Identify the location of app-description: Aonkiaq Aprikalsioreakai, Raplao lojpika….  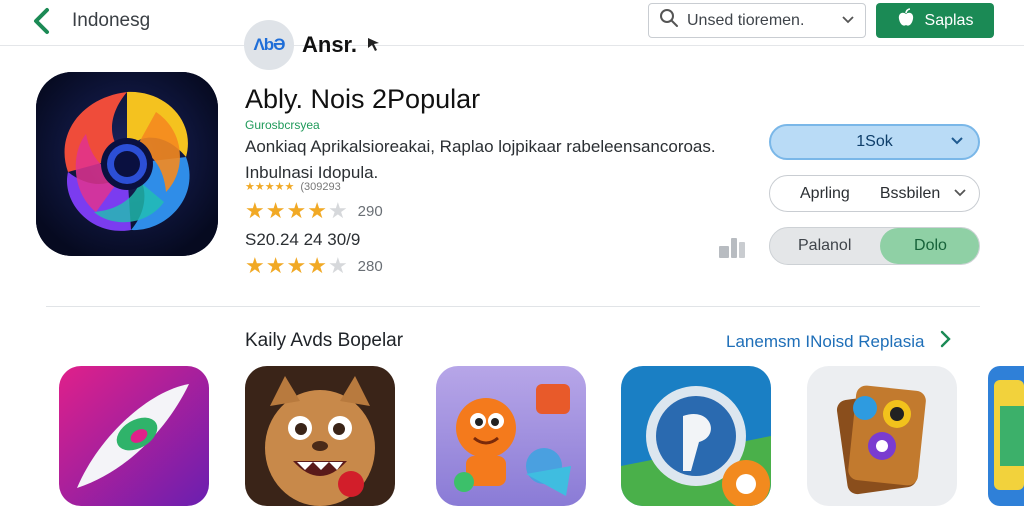
(480, 159).